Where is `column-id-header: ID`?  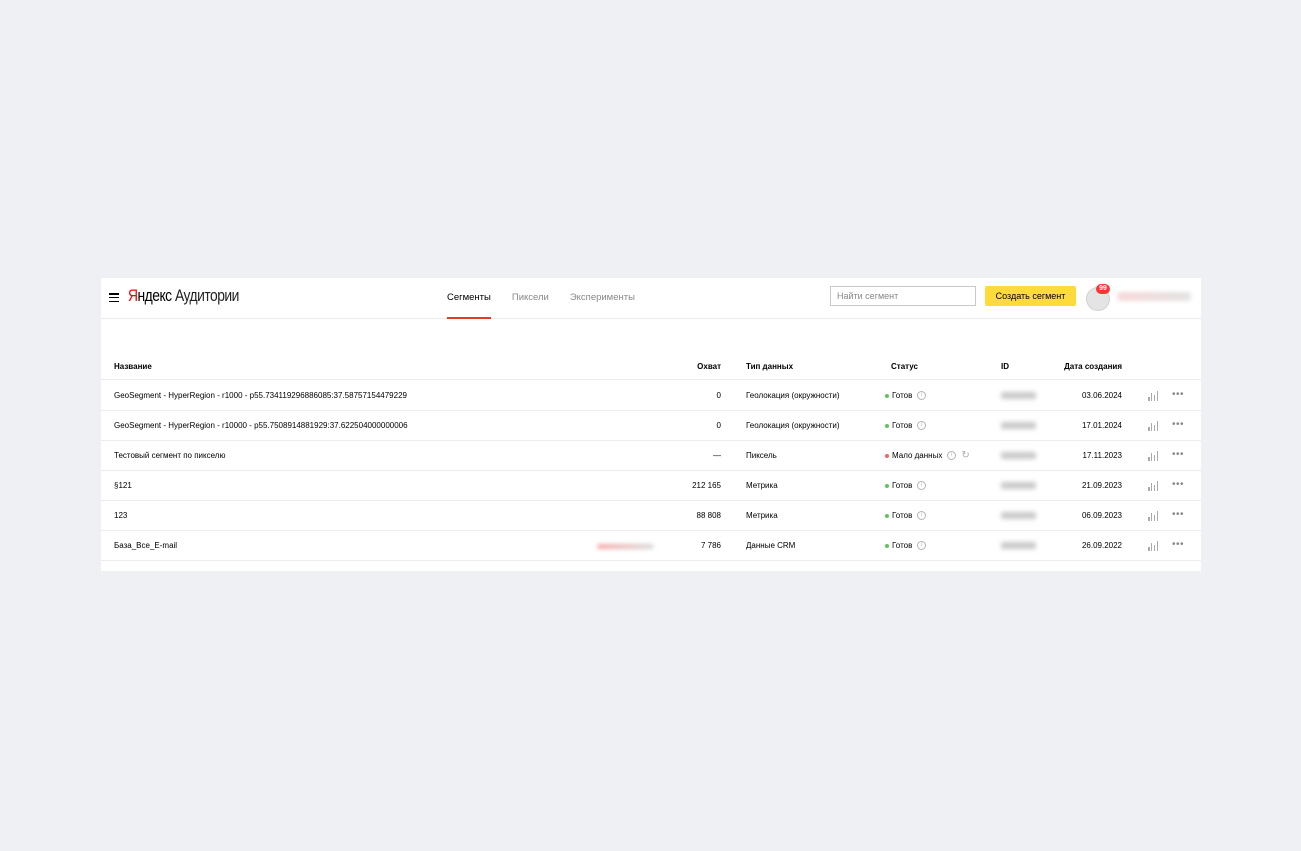
column-id-header: ID is located at coordinates (1005, 366).